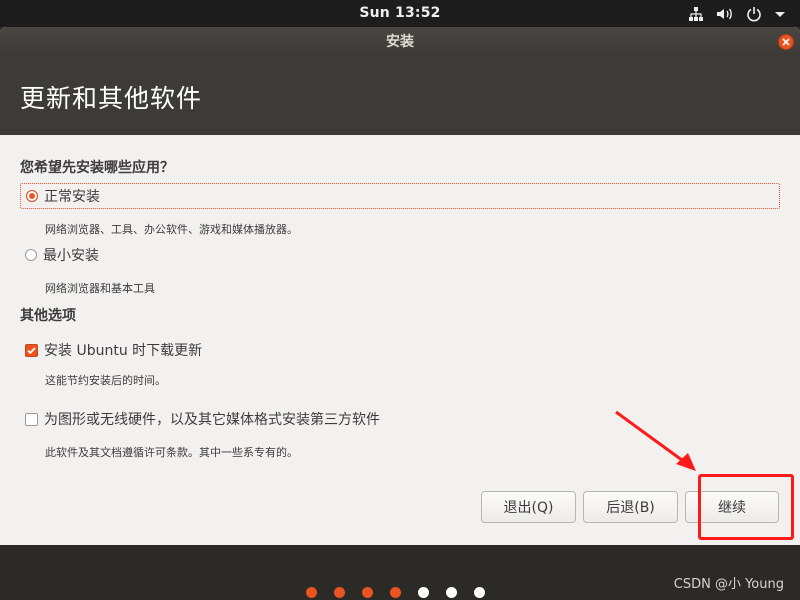  Describe the element at coordinates (100, 288) in the screenshot. I see `minimal-install-description: 网络浏览器和基本工具` at that location.